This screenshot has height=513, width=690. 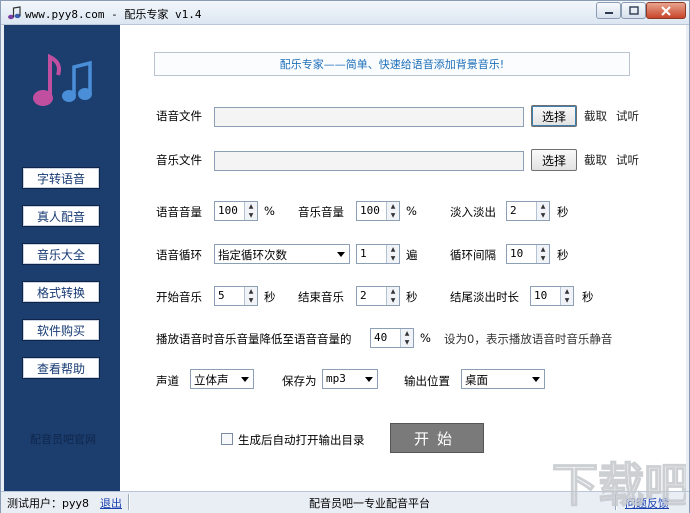 I want to click on fade-in-out-value: 2, so click(x=513, y=210).